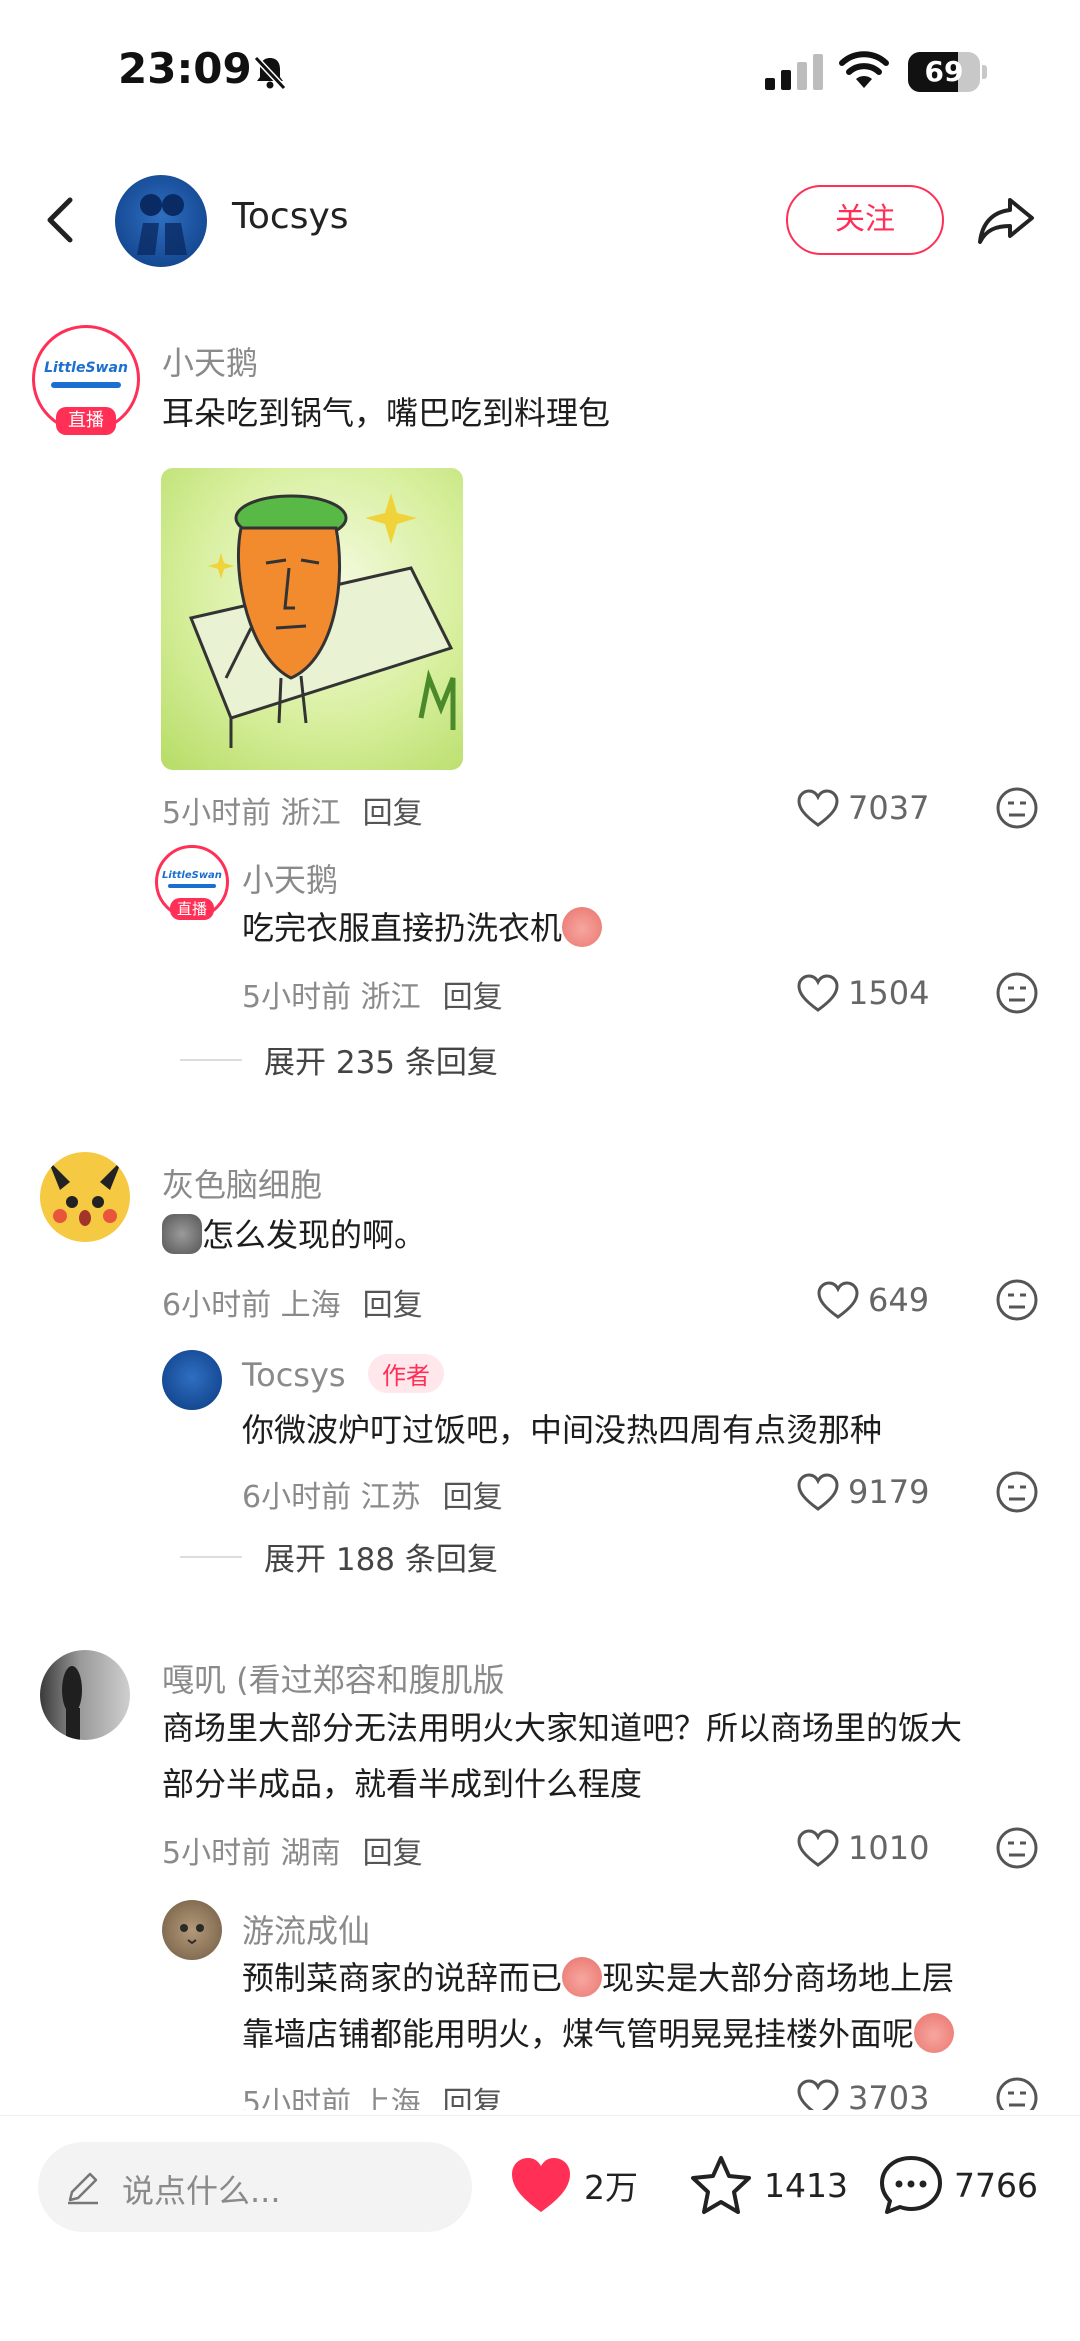 The image size is (1080, 2341). I want to click on like-count: 1010, so click(889, 1848).